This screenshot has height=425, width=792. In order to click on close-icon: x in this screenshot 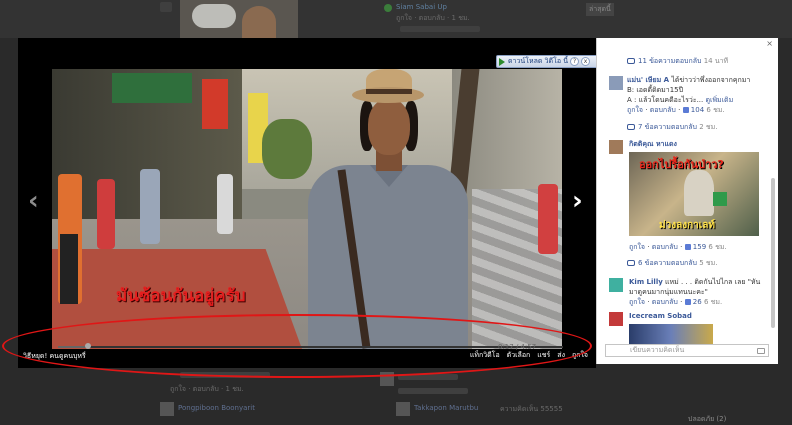, I will do `click(586, 61)`.